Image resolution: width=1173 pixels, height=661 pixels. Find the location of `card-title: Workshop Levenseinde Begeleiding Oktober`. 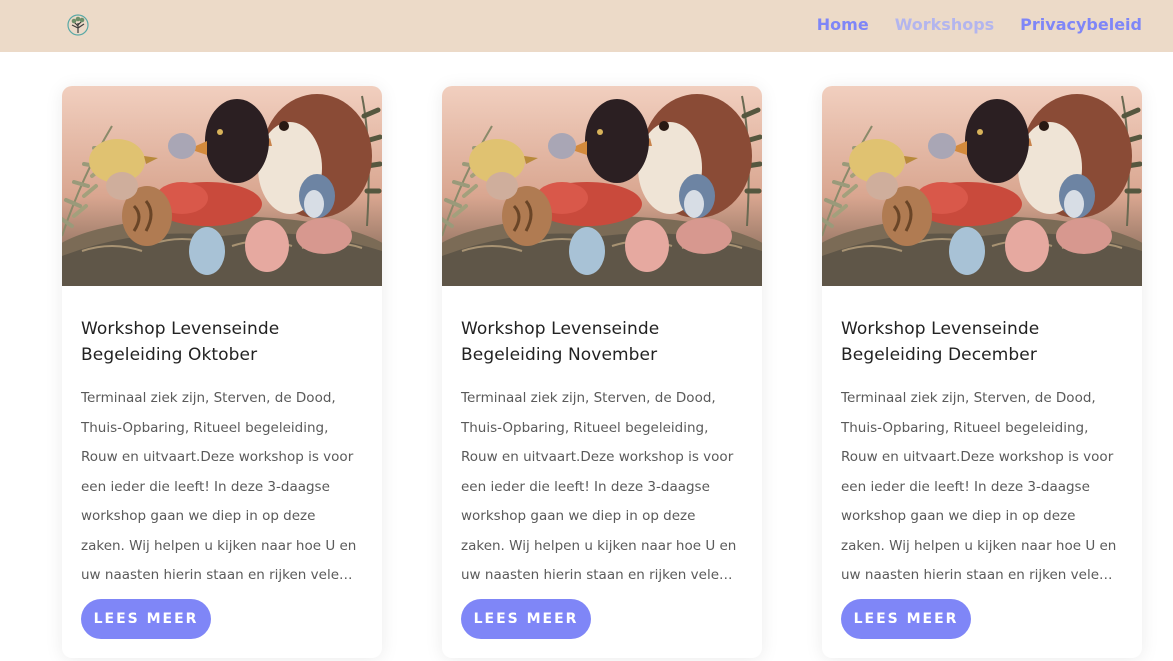

card-title: Workshop Levenseinde Begeleiding Oktober is located at coordinates (222, 342).